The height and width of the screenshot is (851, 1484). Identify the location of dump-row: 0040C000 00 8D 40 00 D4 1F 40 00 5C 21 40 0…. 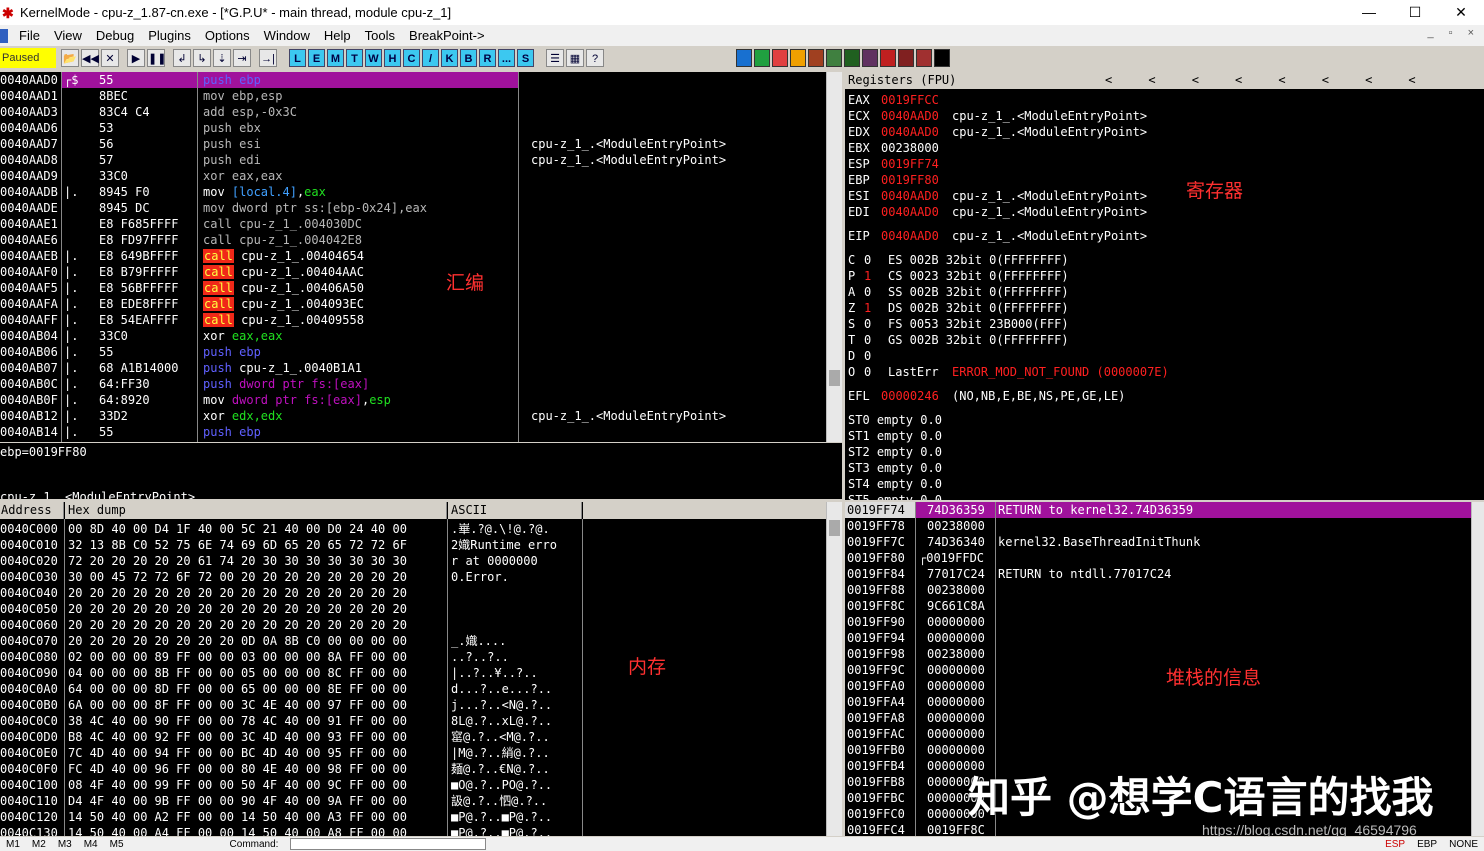
(413, 529).